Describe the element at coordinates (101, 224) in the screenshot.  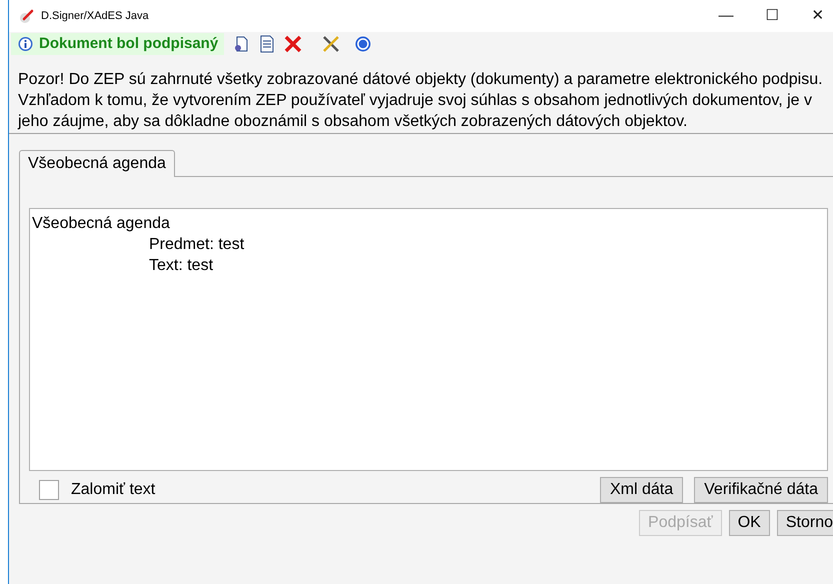
I see `content-line: Všeobecná agenda` at that location.